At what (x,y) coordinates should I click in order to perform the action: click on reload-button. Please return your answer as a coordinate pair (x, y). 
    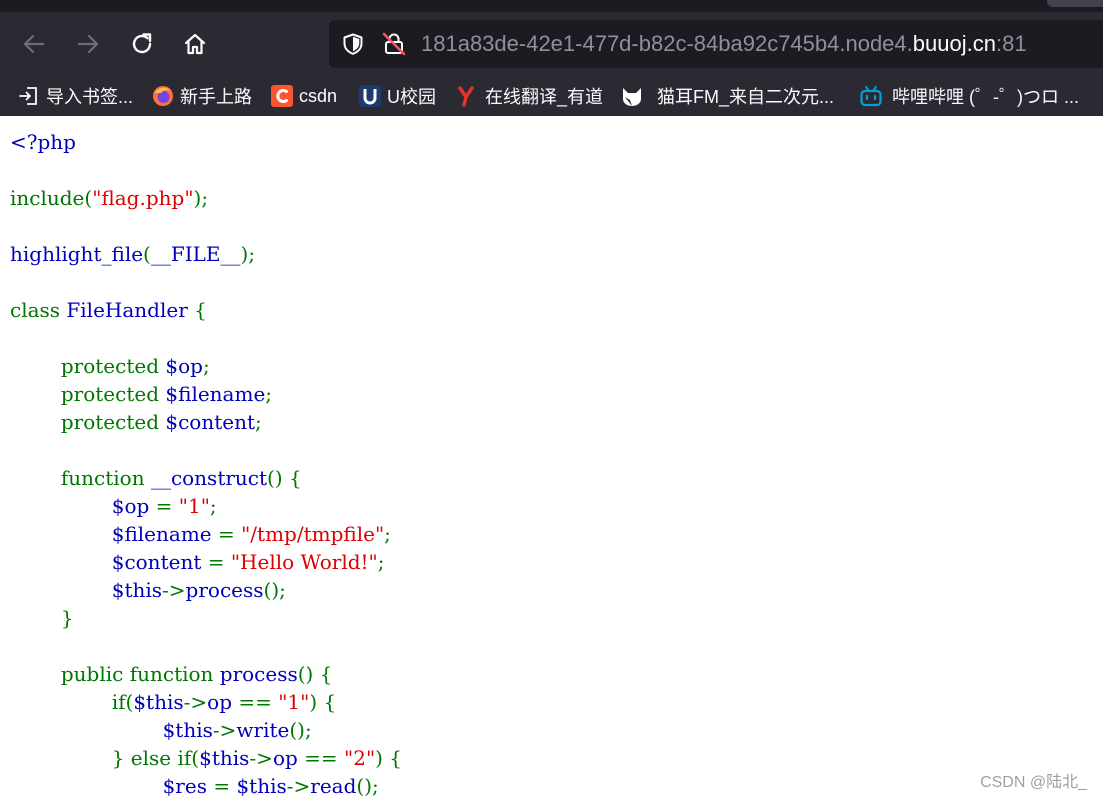
    Looking at the image, I should click on (142, 44).